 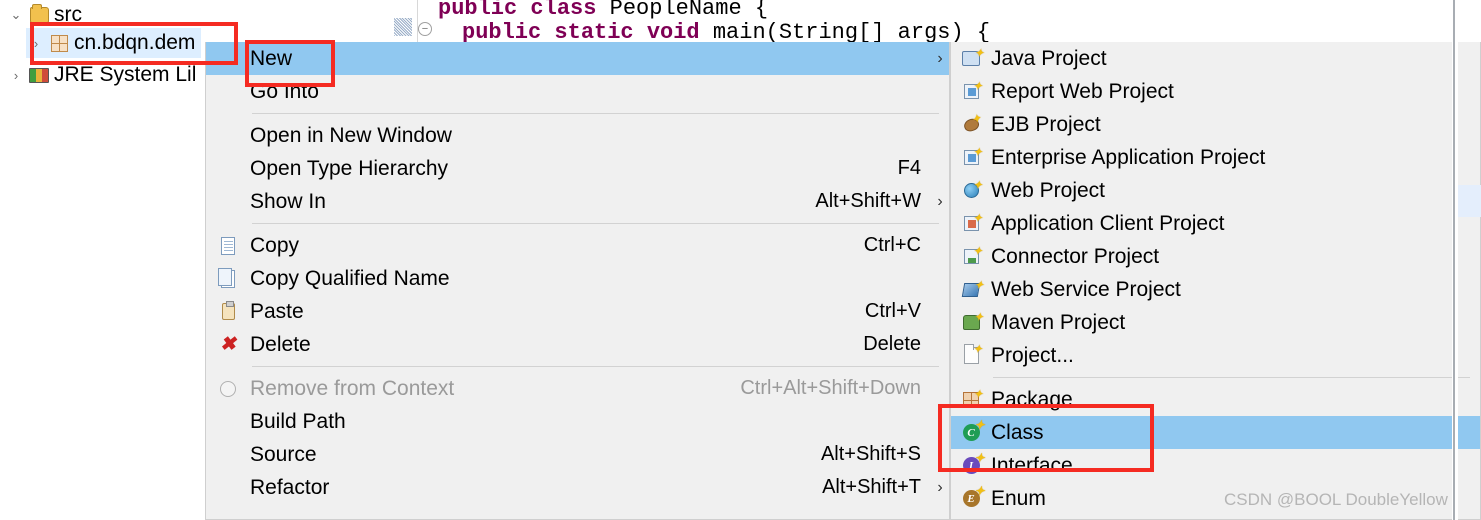 What do you see at coordinates (1455, 260) in the screenshot?
I see `right-panel-divider` at bounding box center [1455, 260].